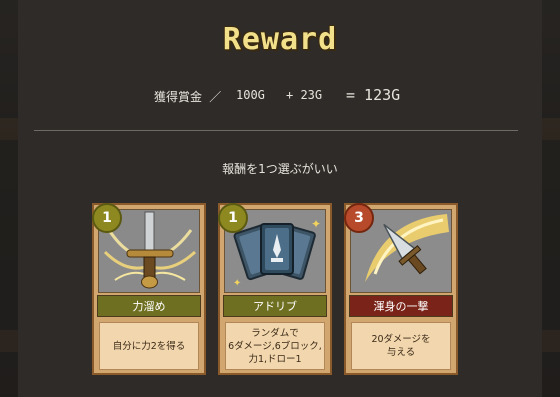 Image resolution: width=560 pixels, height=397 pixels. Describe the element at coordinates (280, 96) in the screenshot. I see `gold-summary: 獲得賞金 ／ 100G + 23G = 123G` at that location.